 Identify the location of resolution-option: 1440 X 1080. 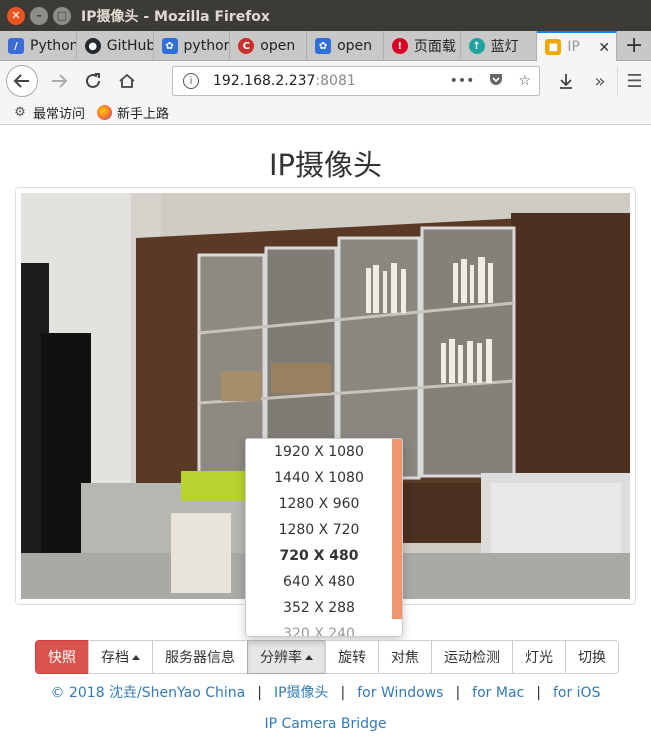
(319, 478).